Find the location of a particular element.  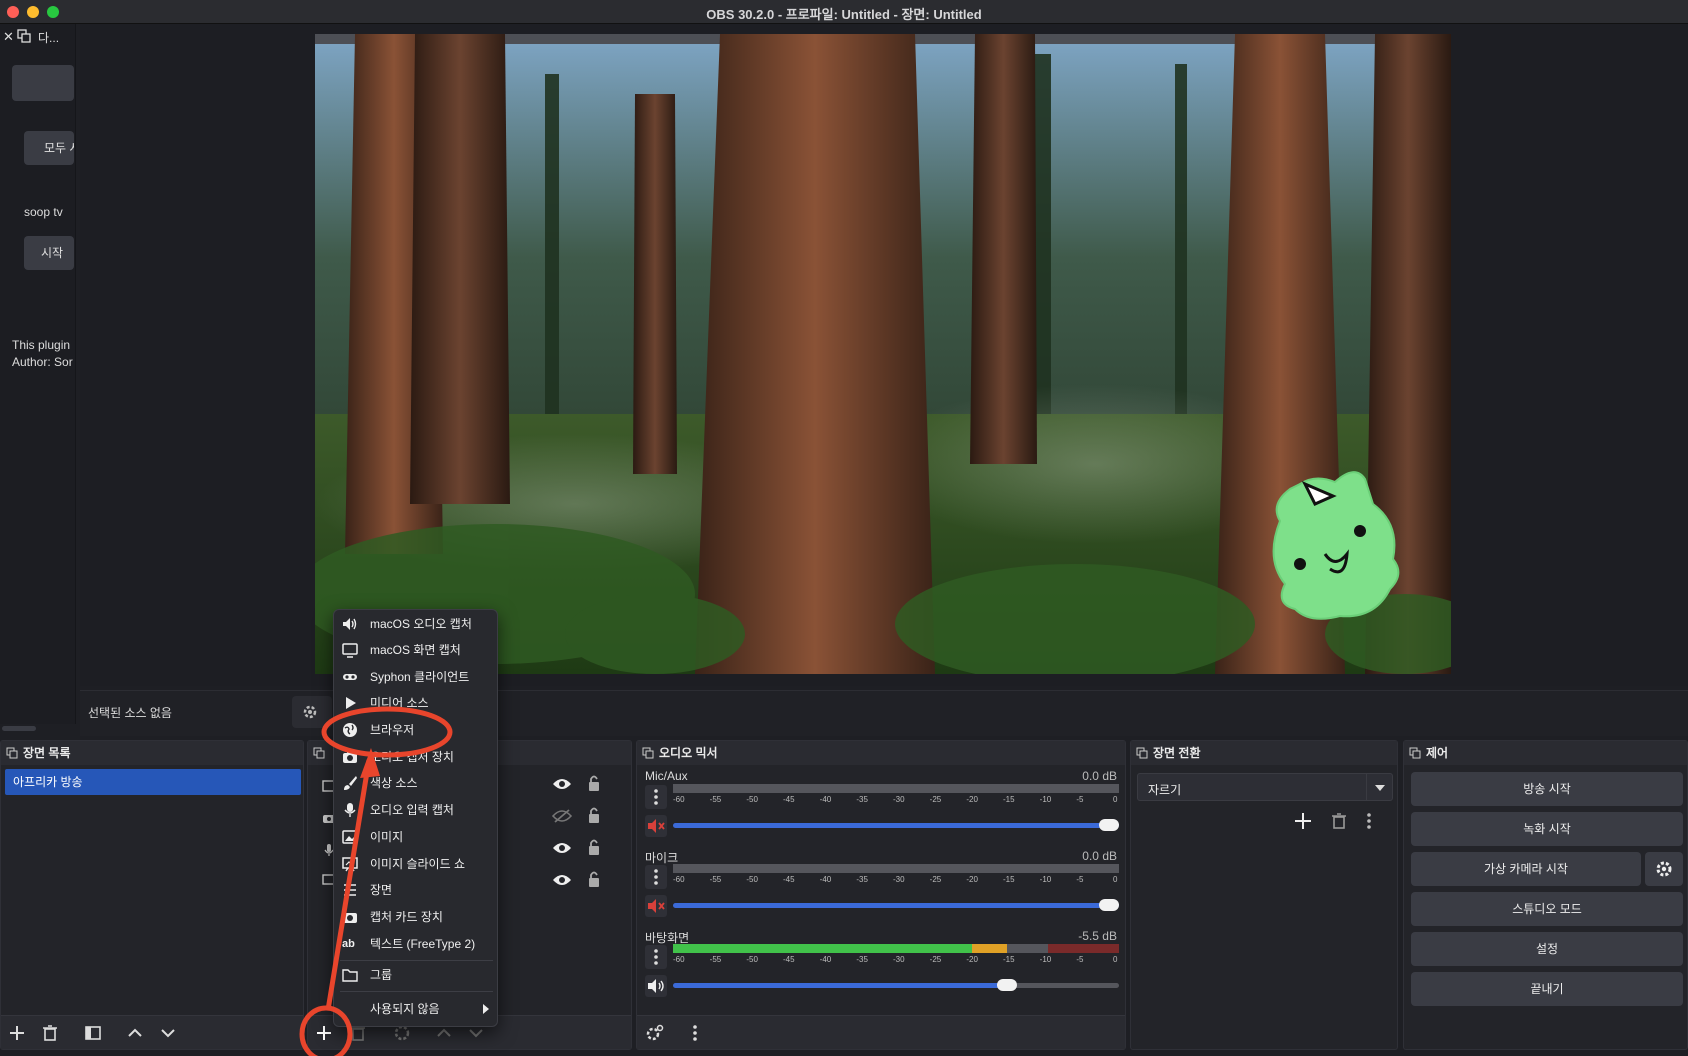

studio-mode-button: 스튜디오 모드 is located at coordinates (1547, 909).